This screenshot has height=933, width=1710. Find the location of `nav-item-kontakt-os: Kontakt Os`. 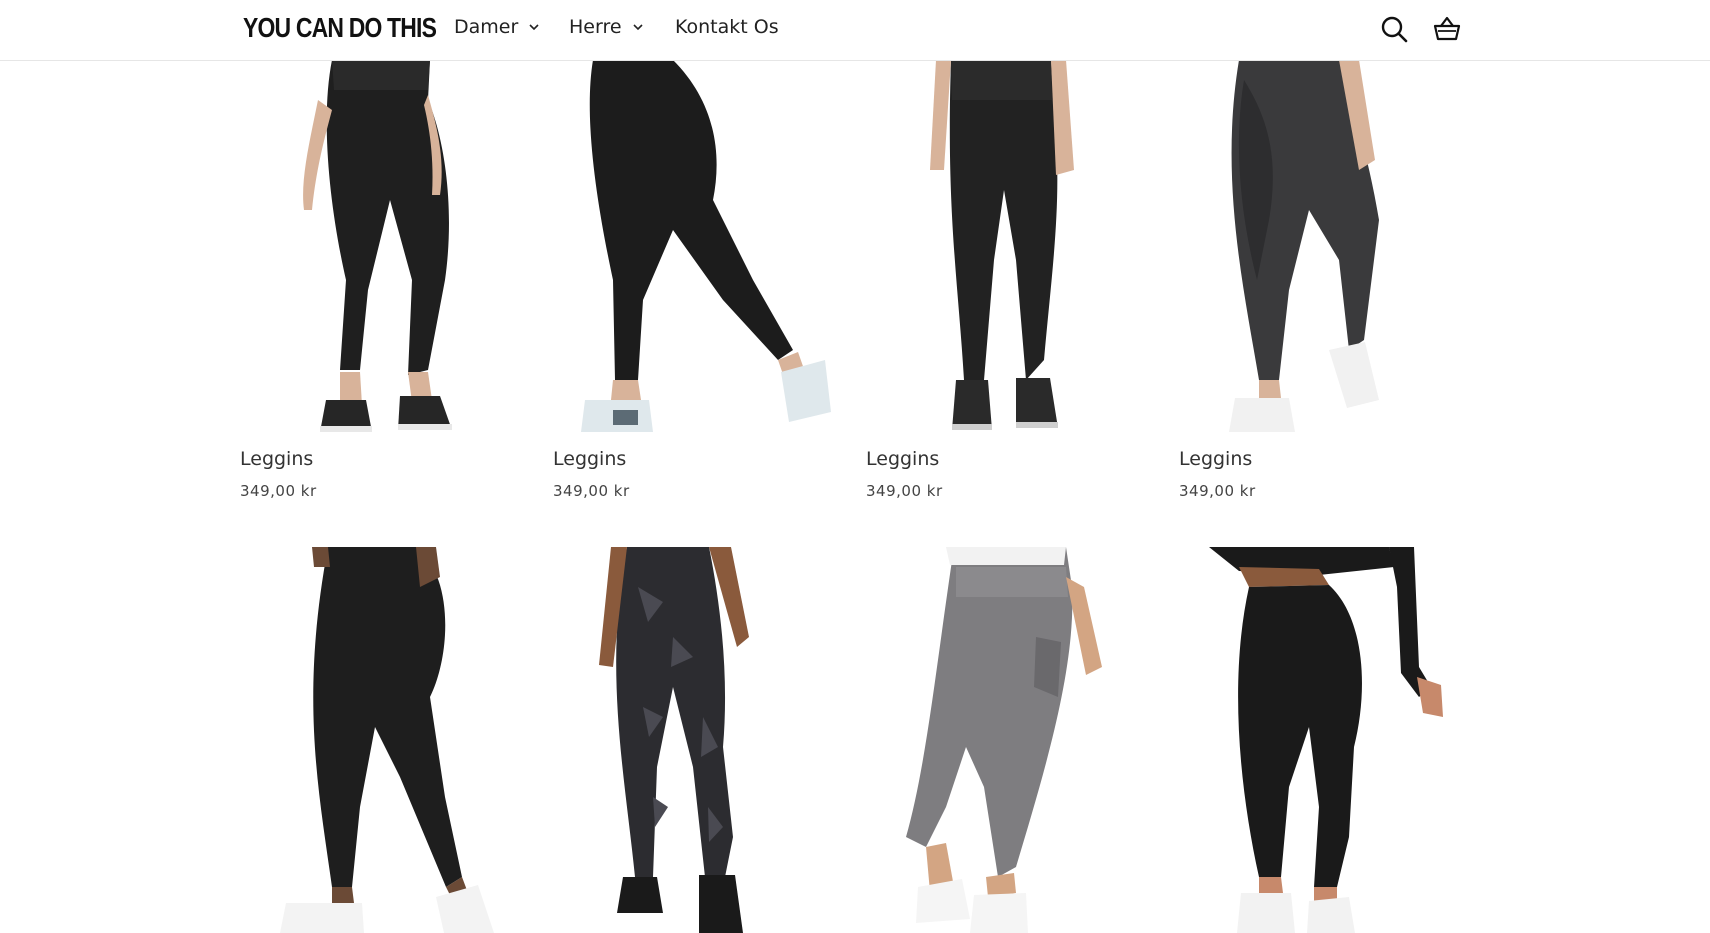

nav-item-kontakt-os: Kontakt Os is located at coordinates (727, 27).